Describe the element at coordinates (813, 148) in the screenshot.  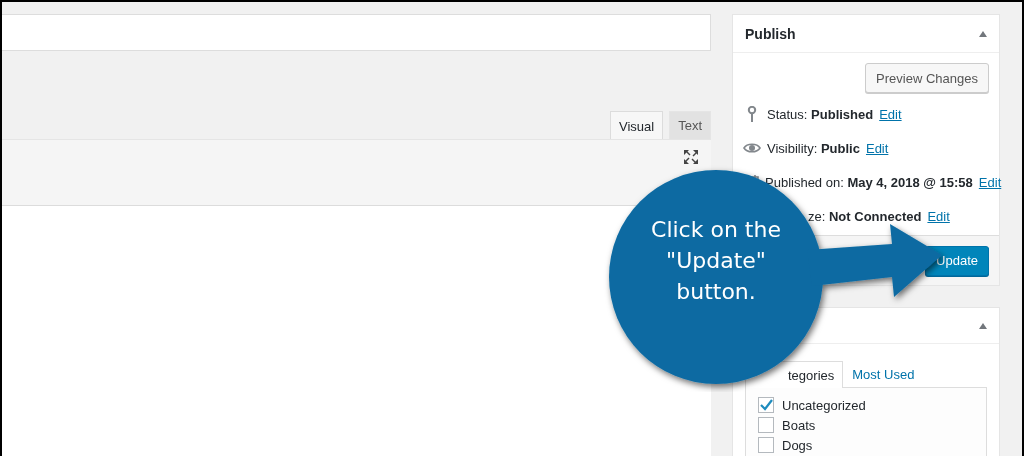
I see `status-text: Visibility: Public` at that location.